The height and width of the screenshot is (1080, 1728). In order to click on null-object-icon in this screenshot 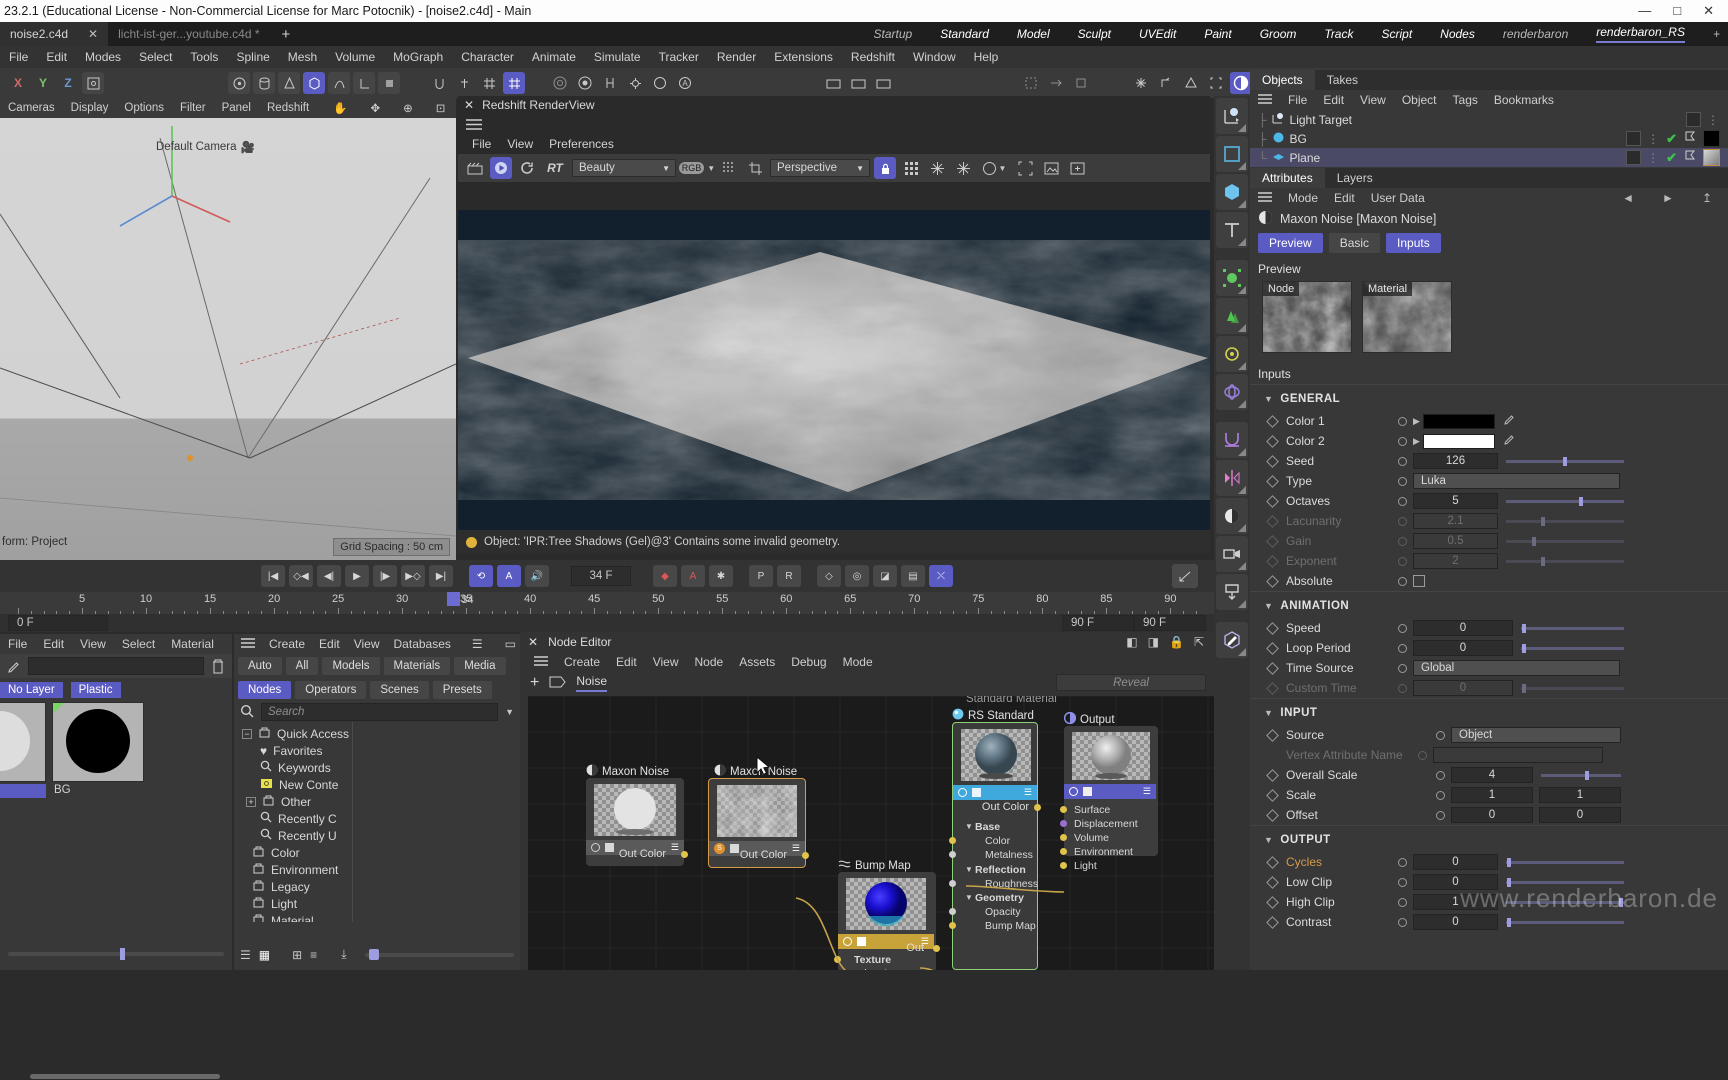, I will do `click(1232, 116)`.